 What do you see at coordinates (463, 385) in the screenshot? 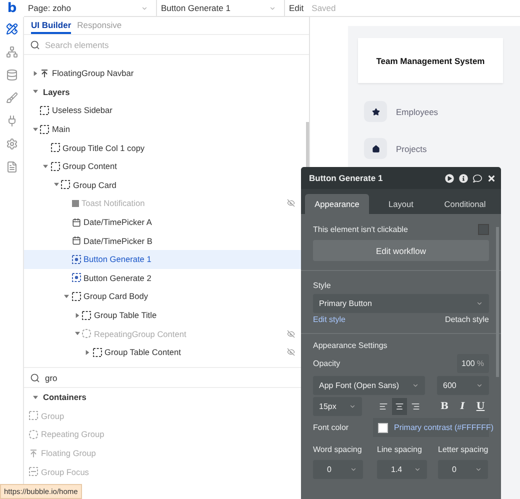
I see `weight-dropdown: 600` at bounding box center [463, 385].